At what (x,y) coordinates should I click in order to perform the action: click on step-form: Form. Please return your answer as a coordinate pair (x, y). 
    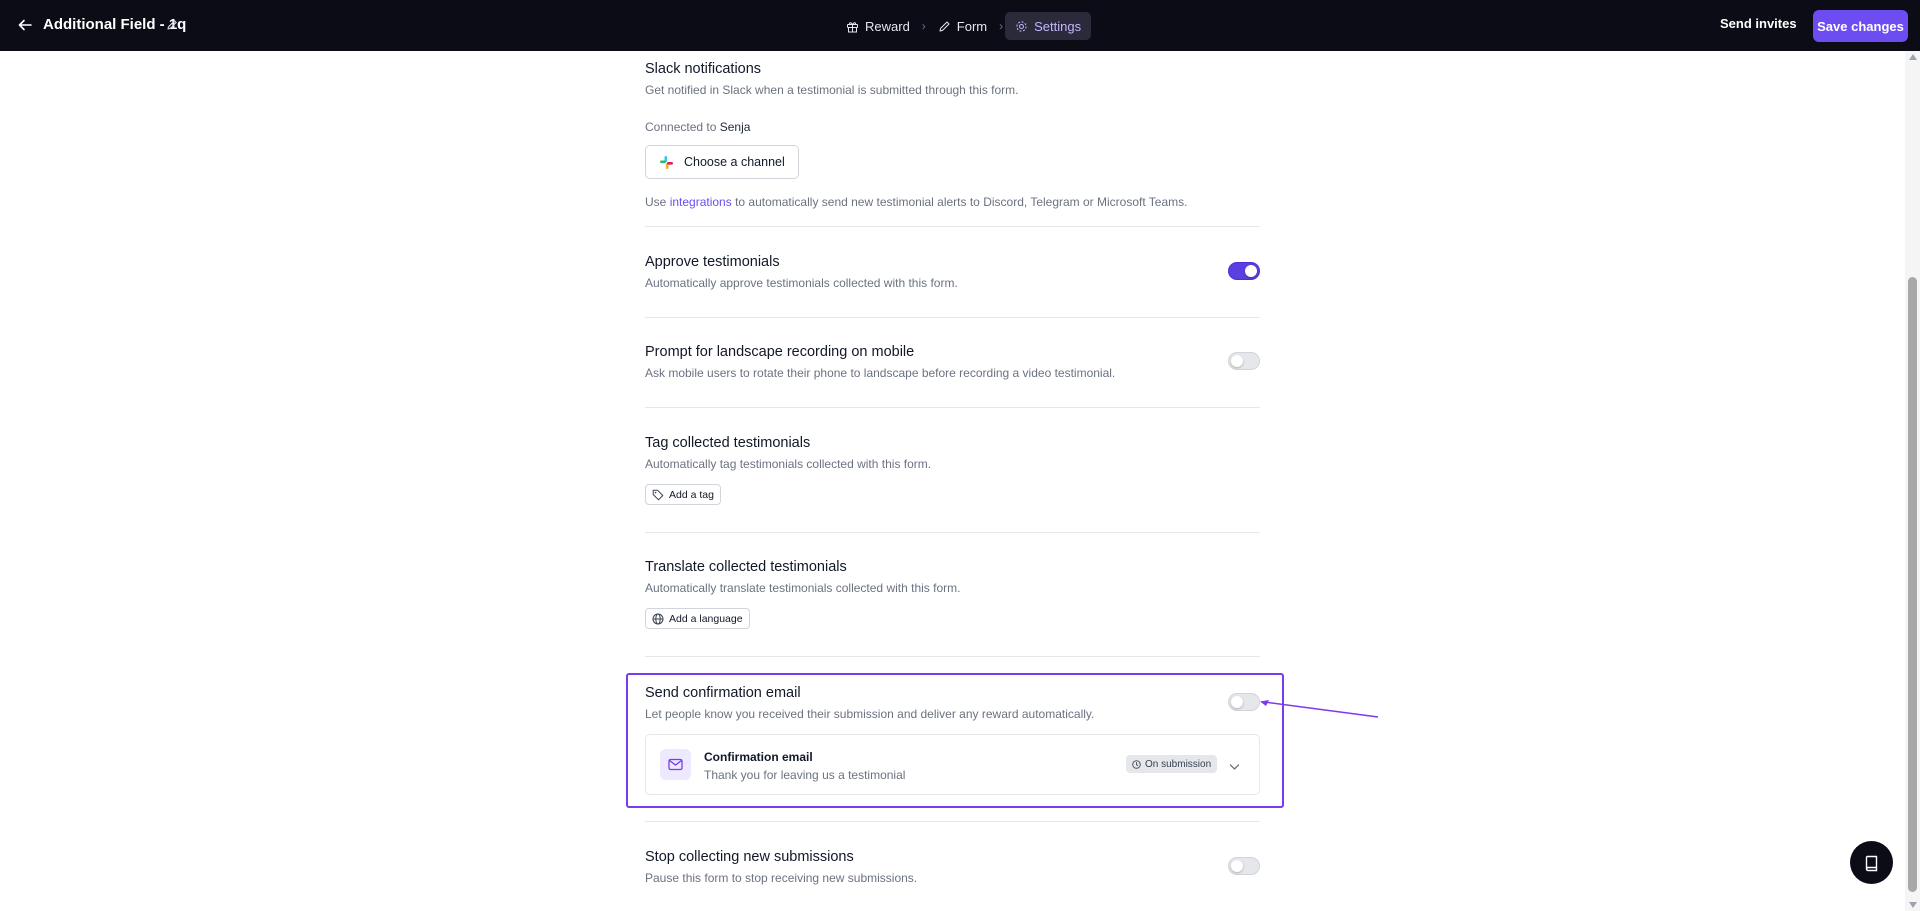
    Looking at the image, I should click on (962, 26).